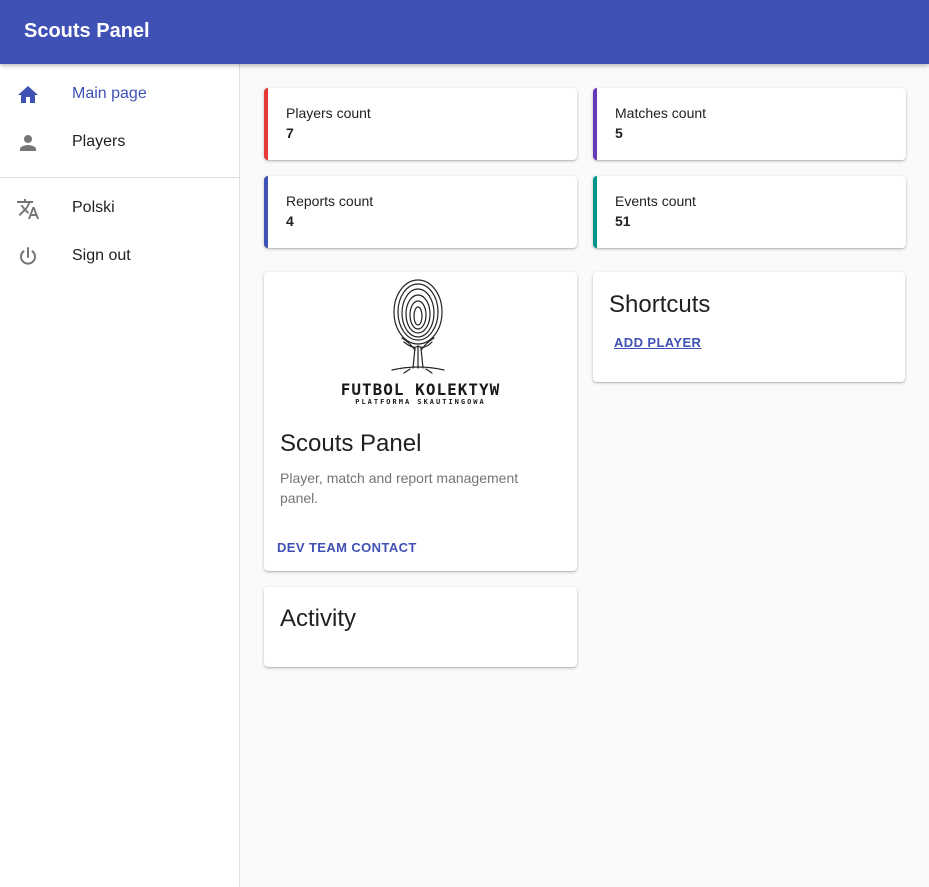 Image resolution: width=929 pixels, height=887 pixels. I want to click on stat-label: Matches count, so click(661, 113).